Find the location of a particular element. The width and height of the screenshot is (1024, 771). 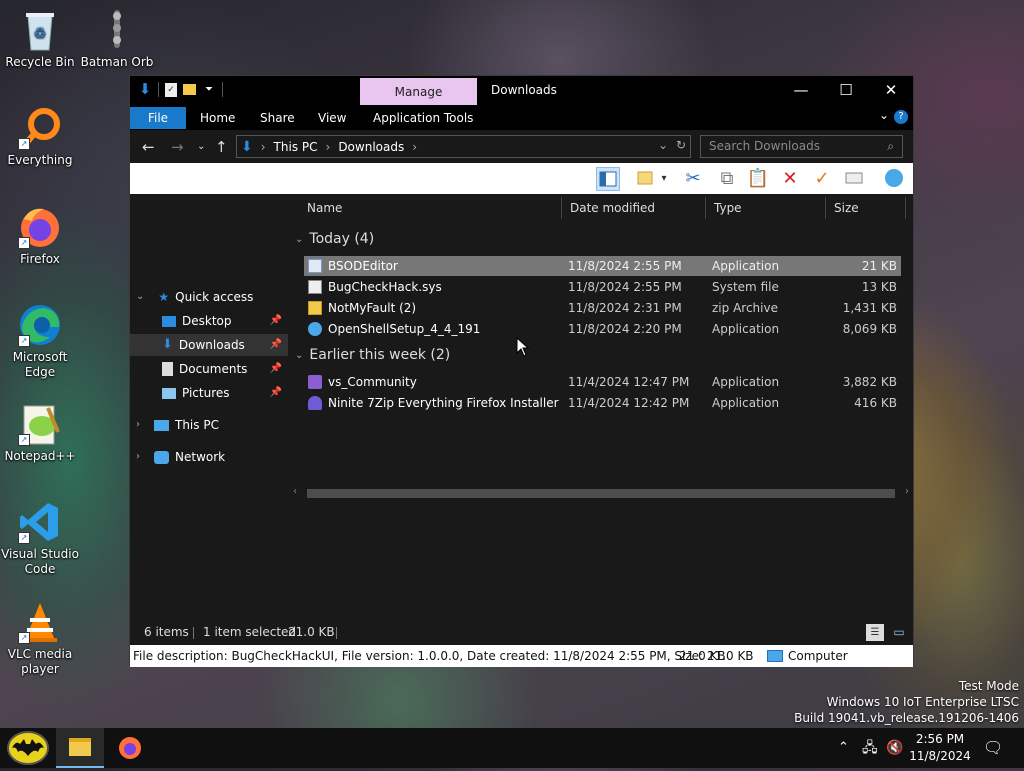

details-view-icon: ☰ is located at coordinates (875, 632).